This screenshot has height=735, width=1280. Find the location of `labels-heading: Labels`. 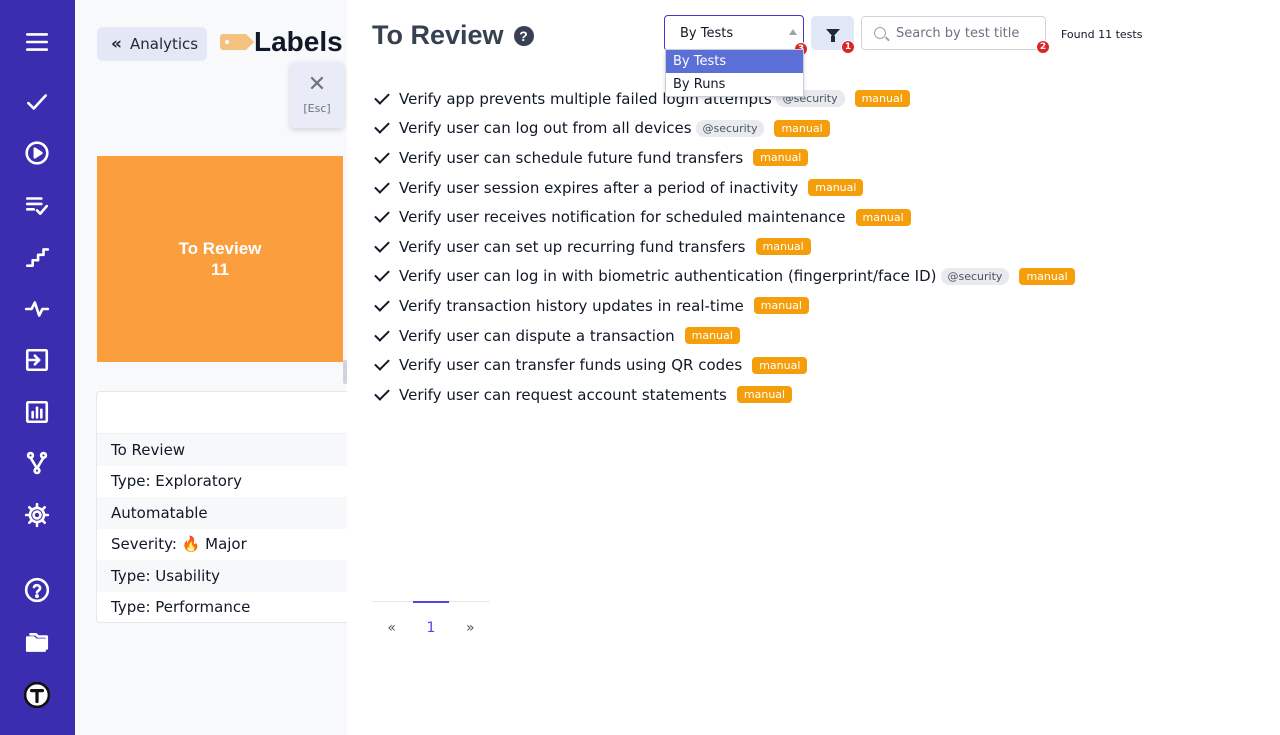

labels-heading: Labels is located at coordinates (281, 42).